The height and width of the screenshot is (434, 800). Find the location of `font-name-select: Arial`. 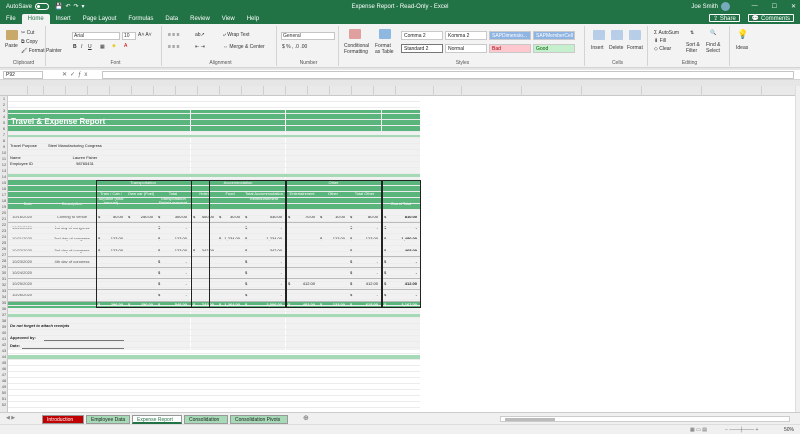

font-name-select: Arial is located at coordinates (96, 36).